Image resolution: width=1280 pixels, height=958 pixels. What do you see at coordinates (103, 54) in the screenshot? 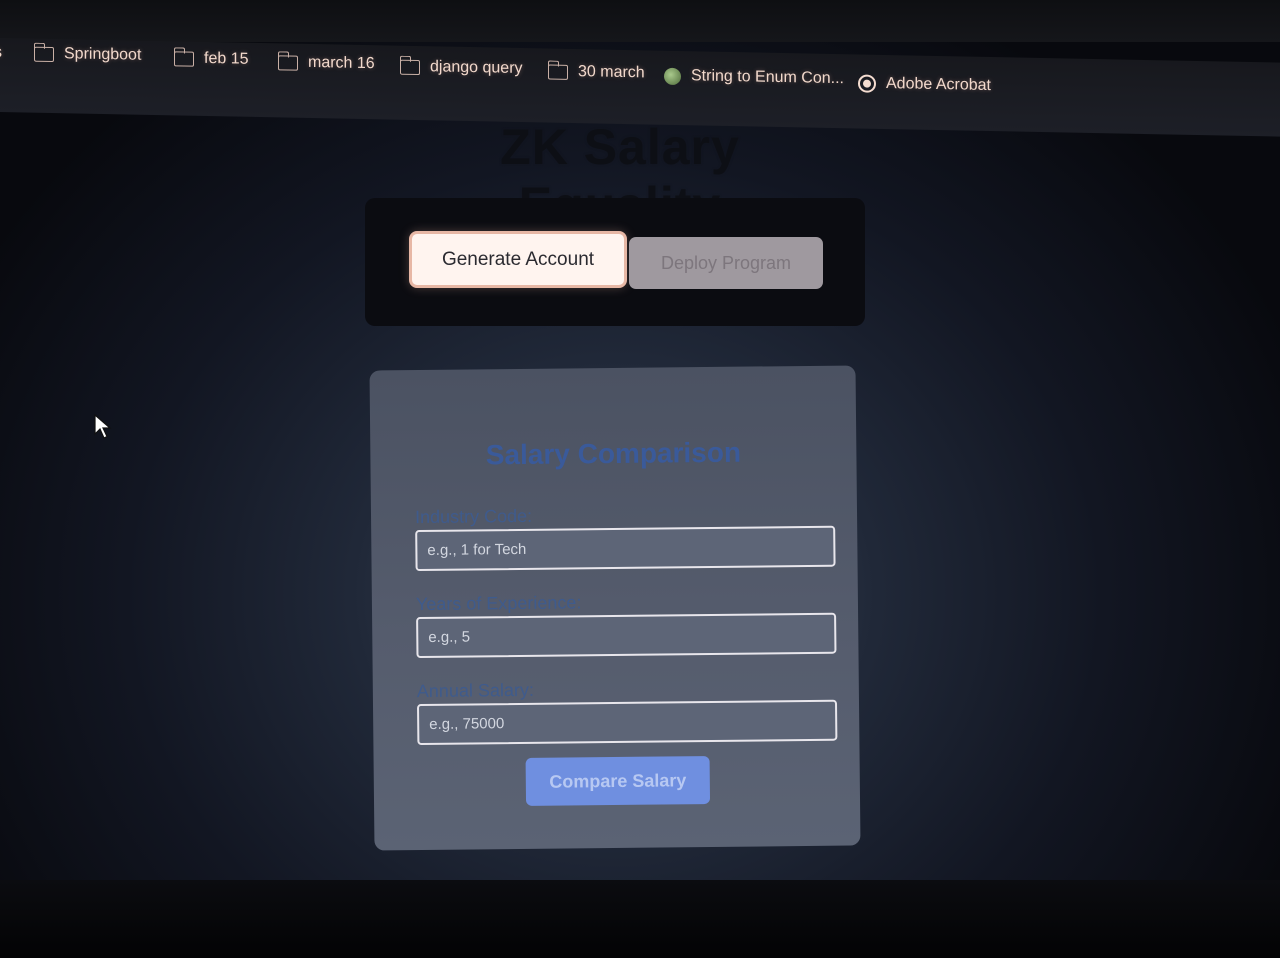
I see `bookmark-label: Springboot` at bounding box center [103, 54].